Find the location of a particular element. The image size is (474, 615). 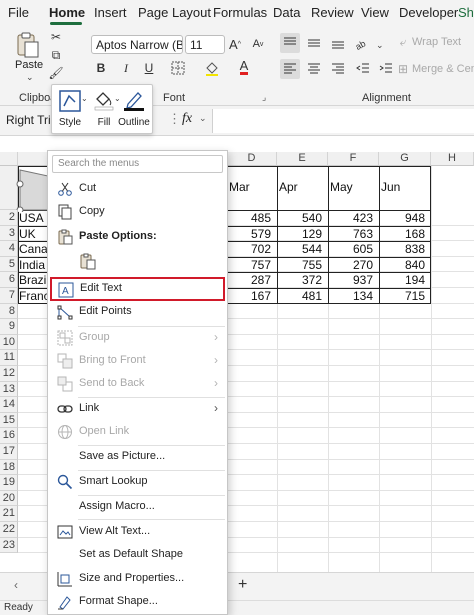

value-cell: 481 is located at coordinates (302, 296).